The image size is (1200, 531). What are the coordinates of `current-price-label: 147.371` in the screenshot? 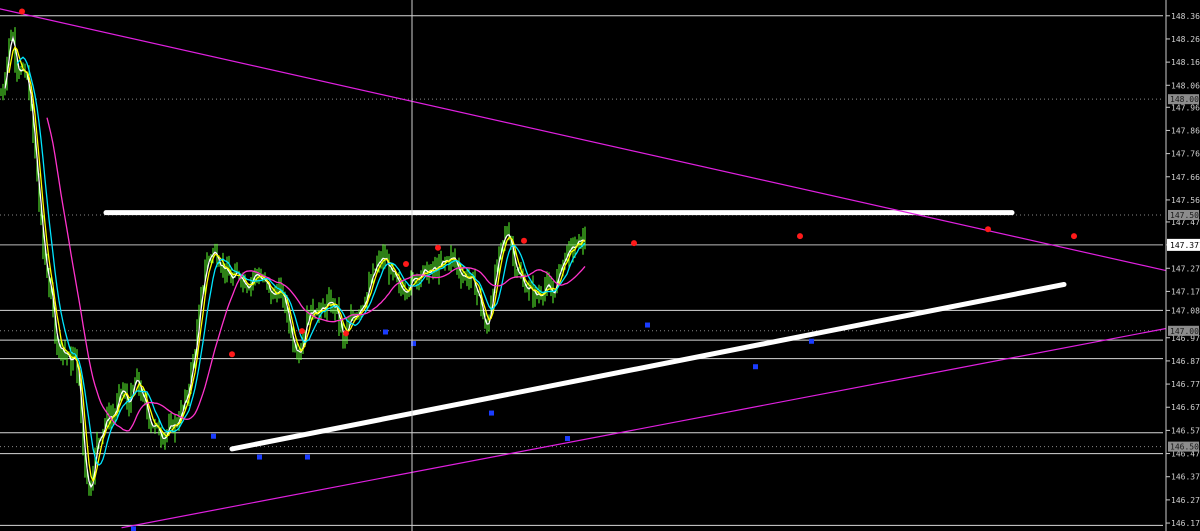 It's located at (1185, 245).